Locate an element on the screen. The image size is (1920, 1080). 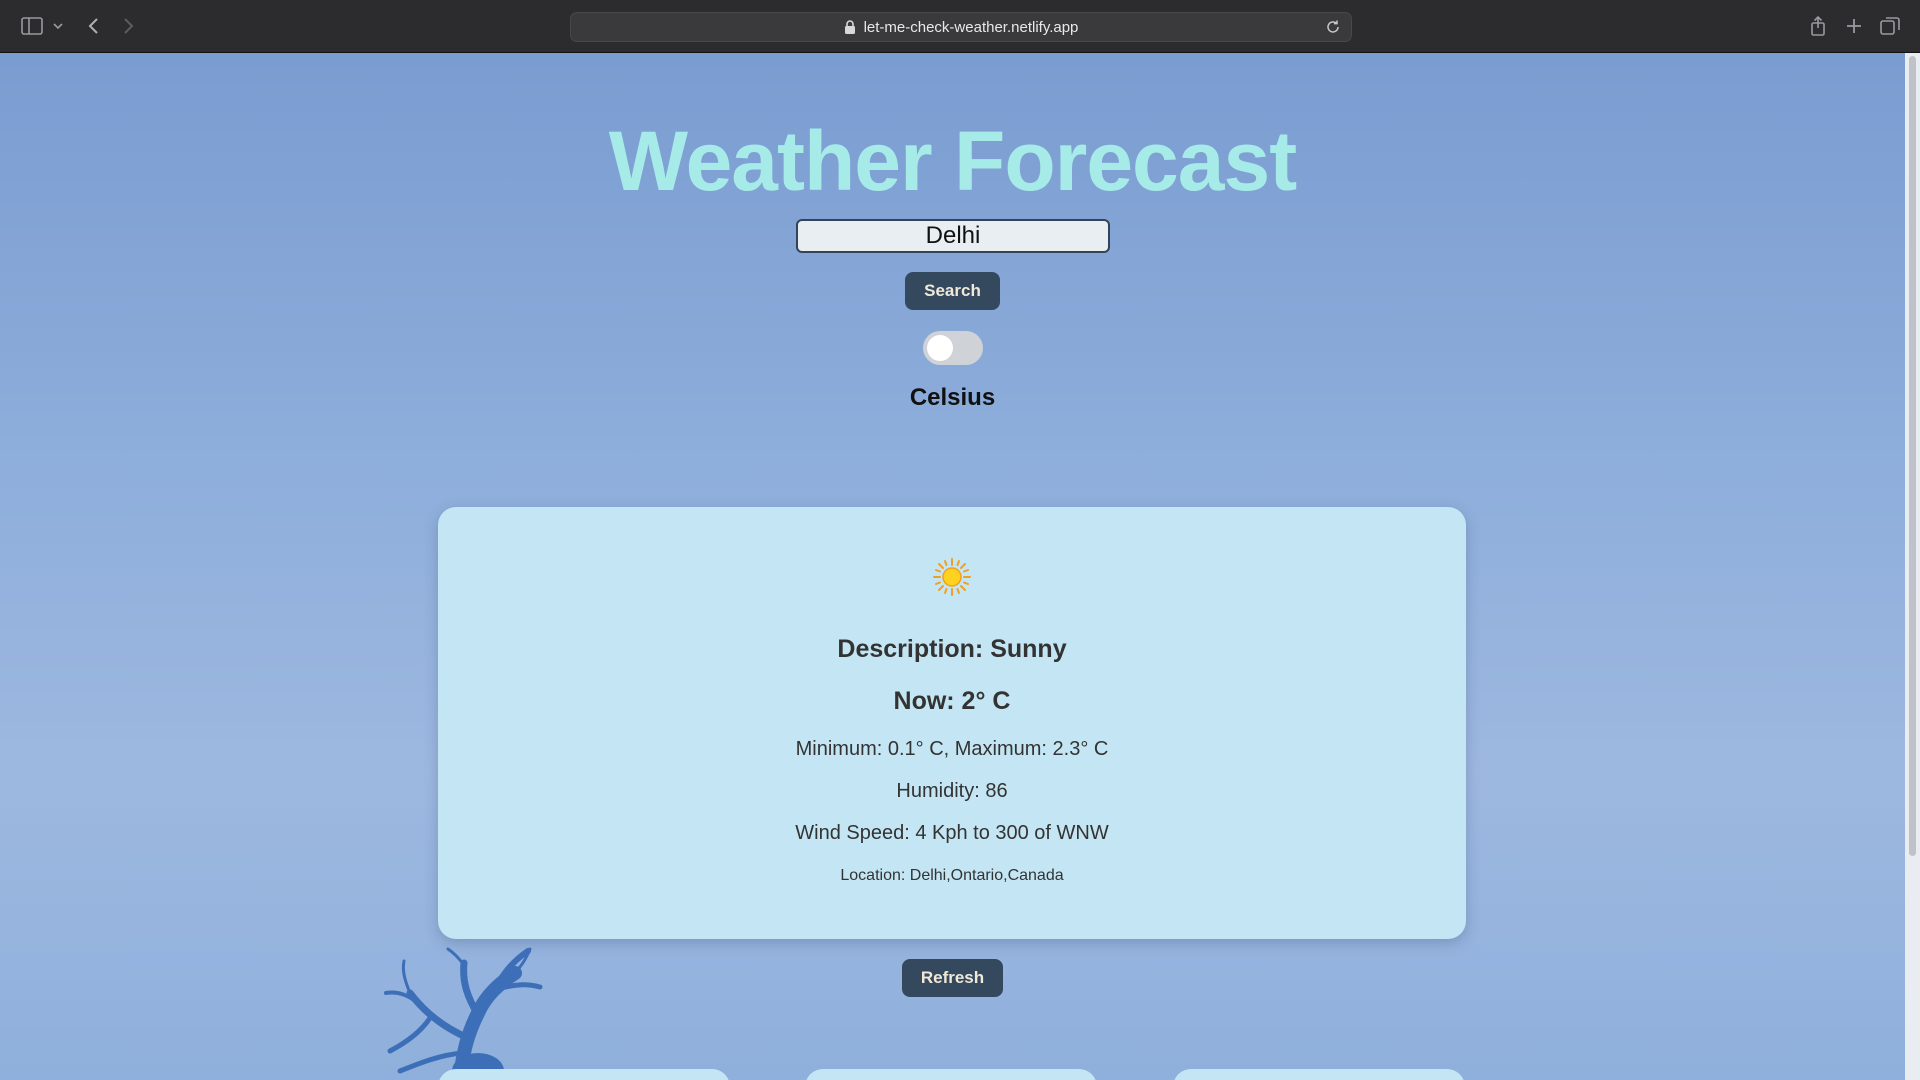
location: Location: Delhi,Ontario,Canada is located at coordinates (952, 875).